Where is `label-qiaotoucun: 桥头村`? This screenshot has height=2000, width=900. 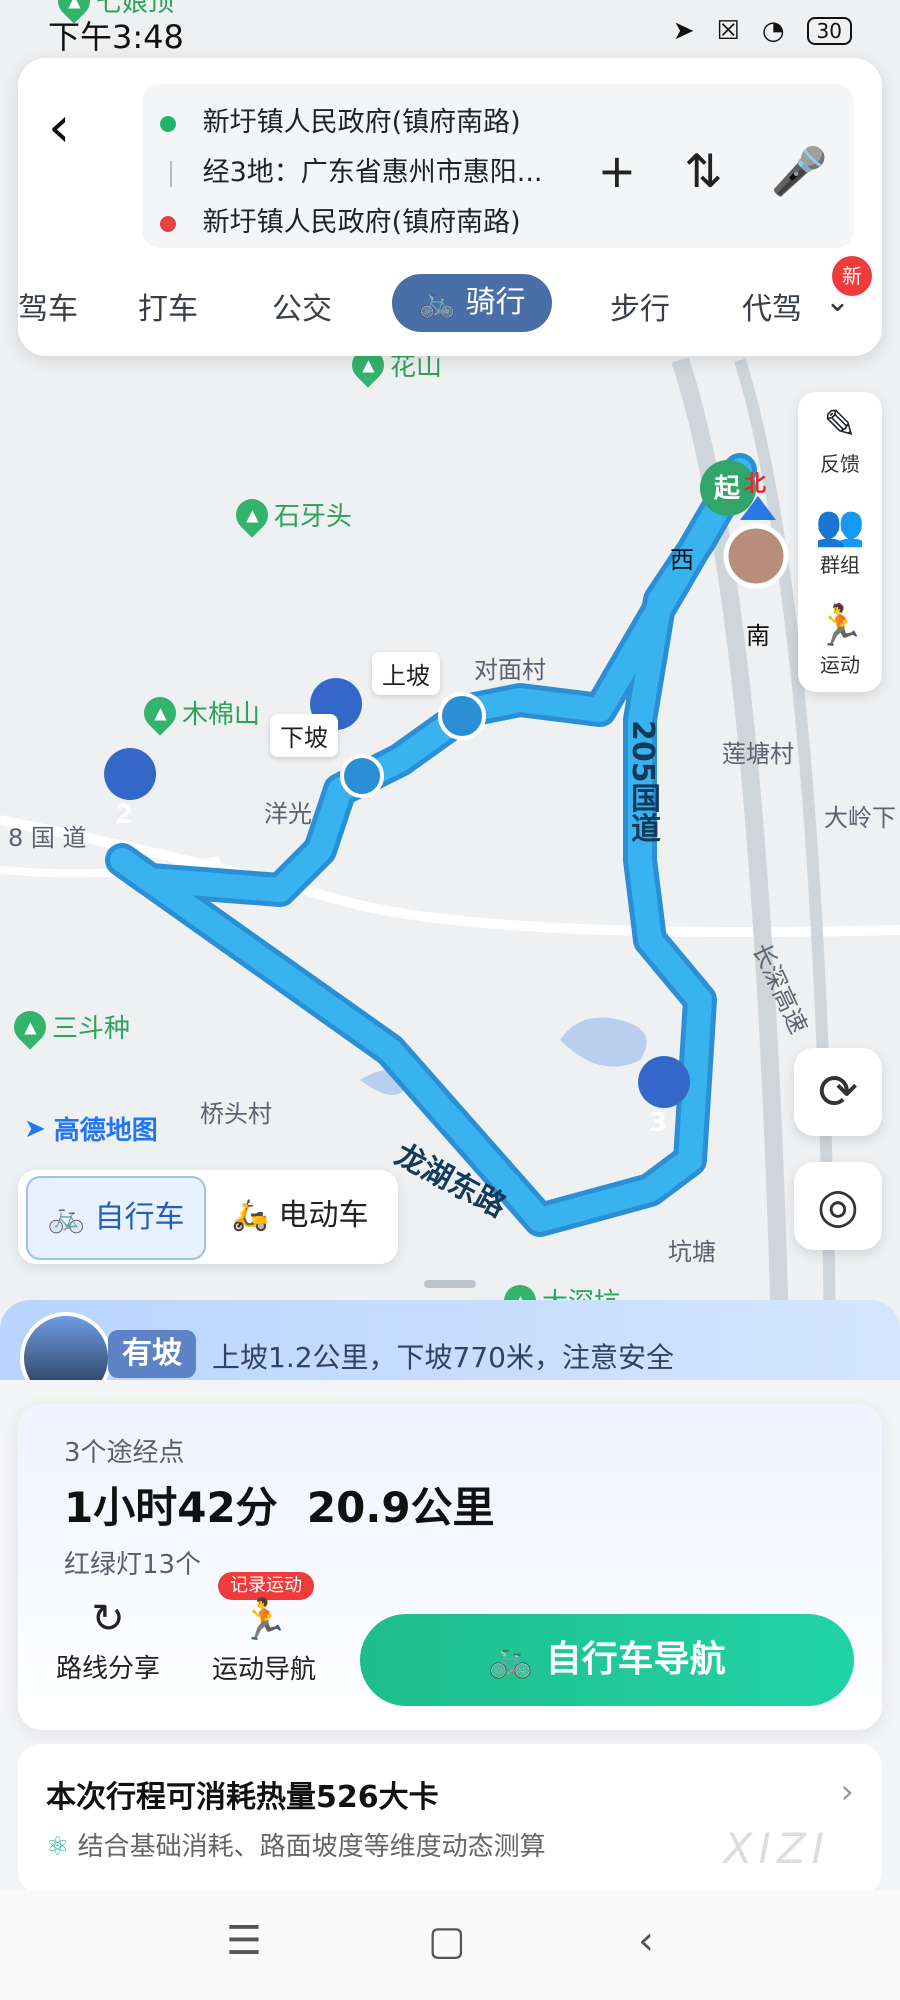
label-qiaotoucun: 桥头村 is located at coordinates (236, 1114).